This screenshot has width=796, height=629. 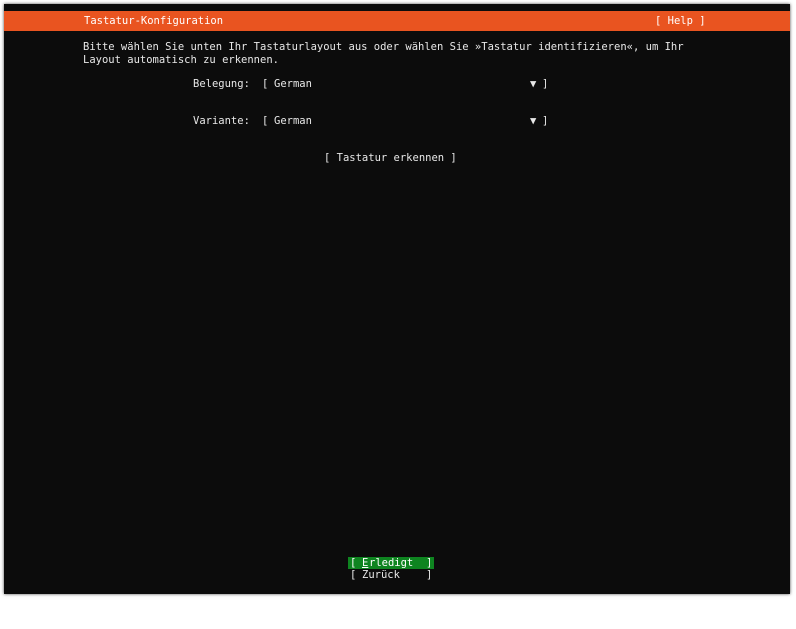 What do you see at coordinates (265, 121) in the screenshot?
I see `variant-bracket-open: [` at bounding box center [265, 121].